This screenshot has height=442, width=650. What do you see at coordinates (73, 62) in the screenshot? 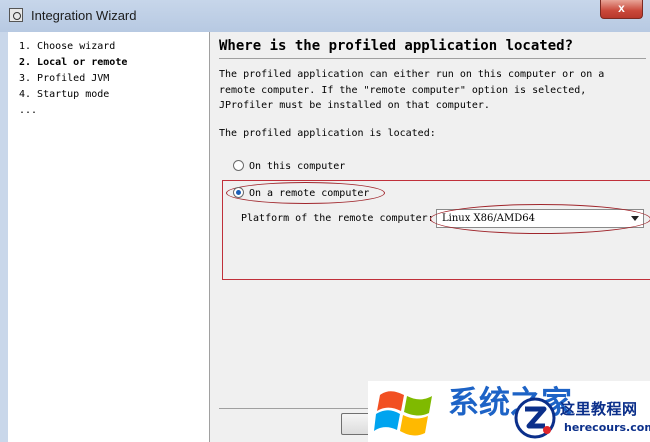
I see `step-local-or-remote: 2. Local or remote` at bounding box center [73, 62].